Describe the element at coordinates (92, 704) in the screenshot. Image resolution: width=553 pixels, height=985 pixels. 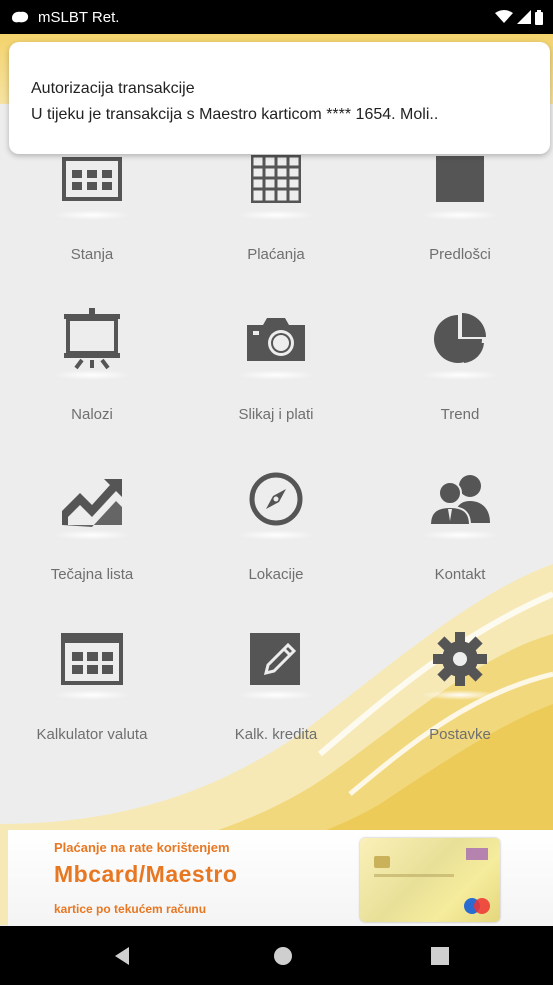
I see `tile-kalkulator-valuta: Kalkulator valuta` at that location.